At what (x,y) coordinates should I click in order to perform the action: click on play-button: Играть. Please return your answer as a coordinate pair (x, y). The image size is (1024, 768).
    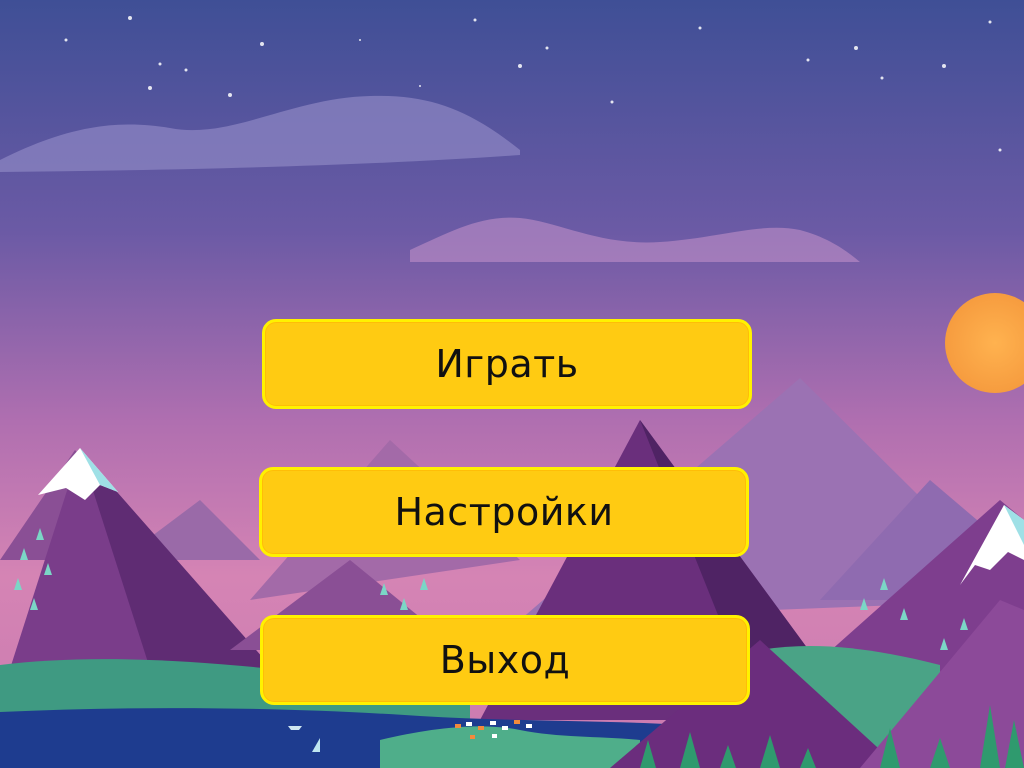
    Looking at the image, I should click on (507, 364).